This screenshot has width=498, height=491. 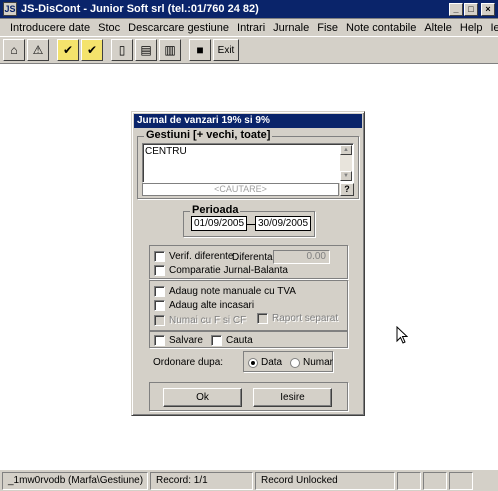 What do you see at coordinates (305, 318) in the screenshot?
I see `raport-separat-label: Raport separat` at bounding box center [305, 318].